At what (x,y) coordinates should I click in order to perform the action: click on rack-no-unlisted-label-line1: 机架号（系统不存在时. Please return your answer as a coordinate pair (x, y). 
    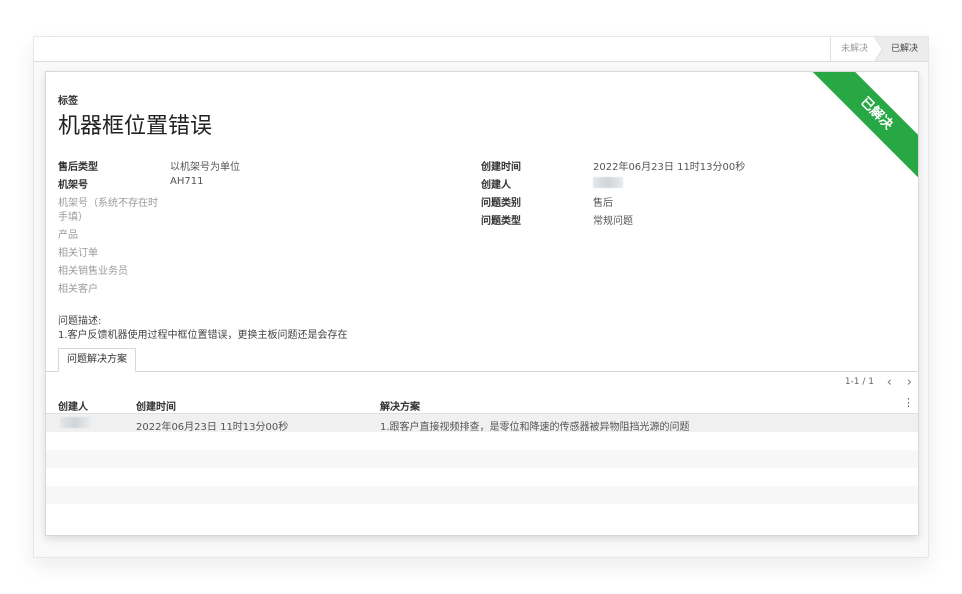
    Looking at the image, I should click on (108, 203).